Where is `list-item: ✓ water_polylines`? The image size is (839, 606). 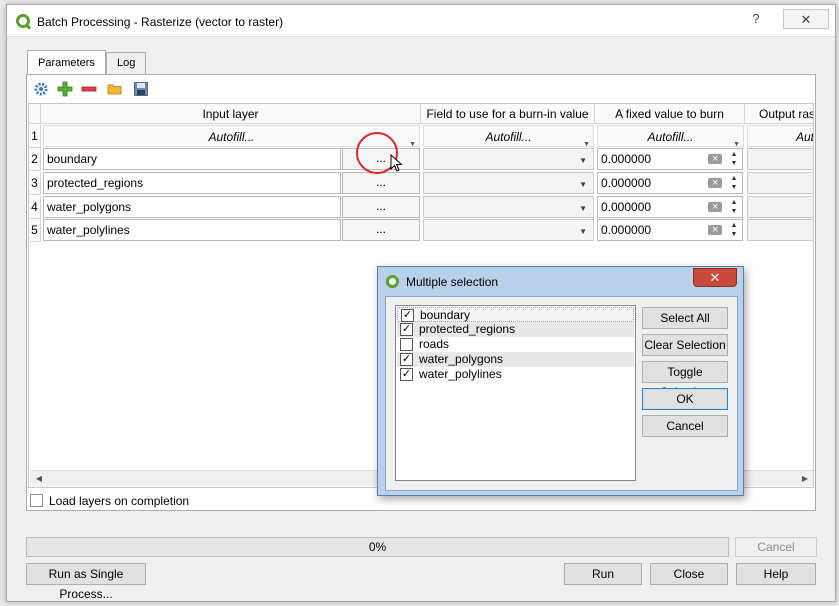
list-item: ✓ water_polylines is located at coordinates (515, 374).